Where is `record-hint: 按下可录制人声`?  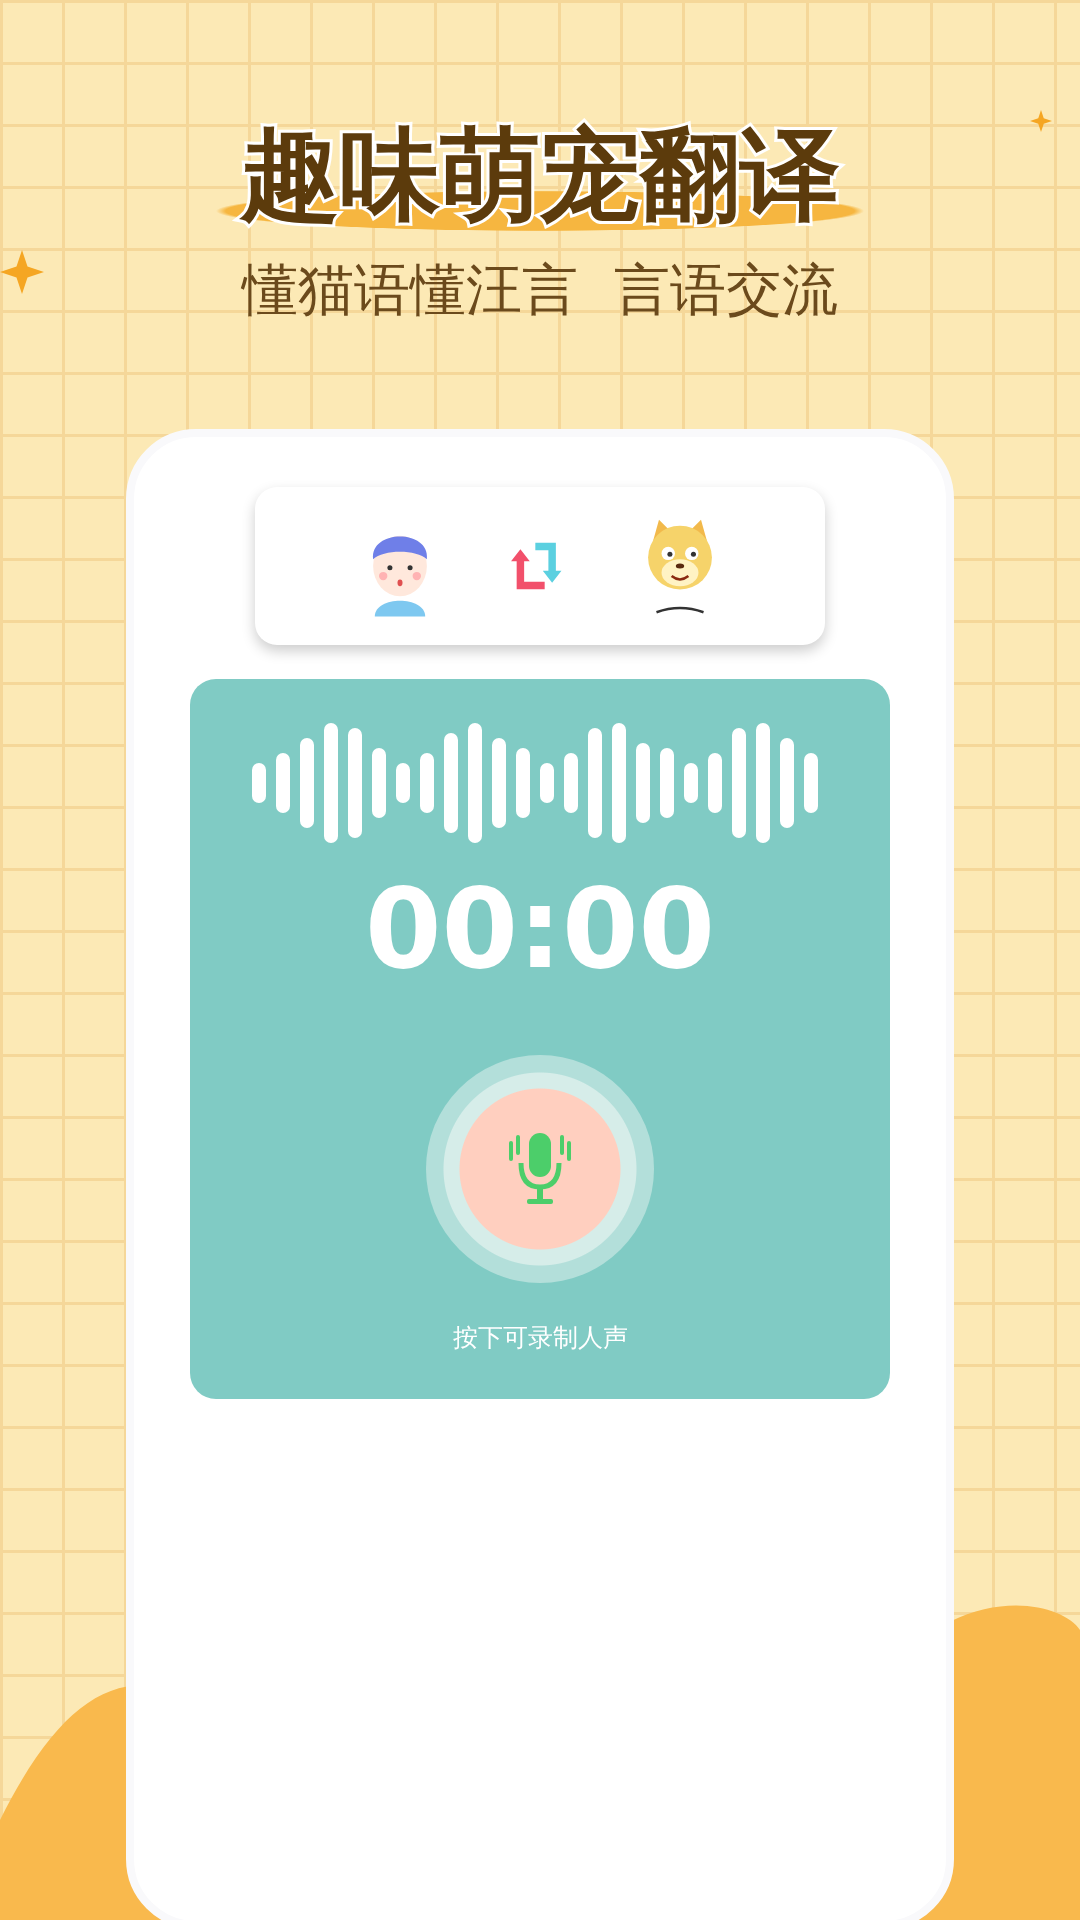
record-hint: 按下可录制人声 is located at coordinates (540, 1338).